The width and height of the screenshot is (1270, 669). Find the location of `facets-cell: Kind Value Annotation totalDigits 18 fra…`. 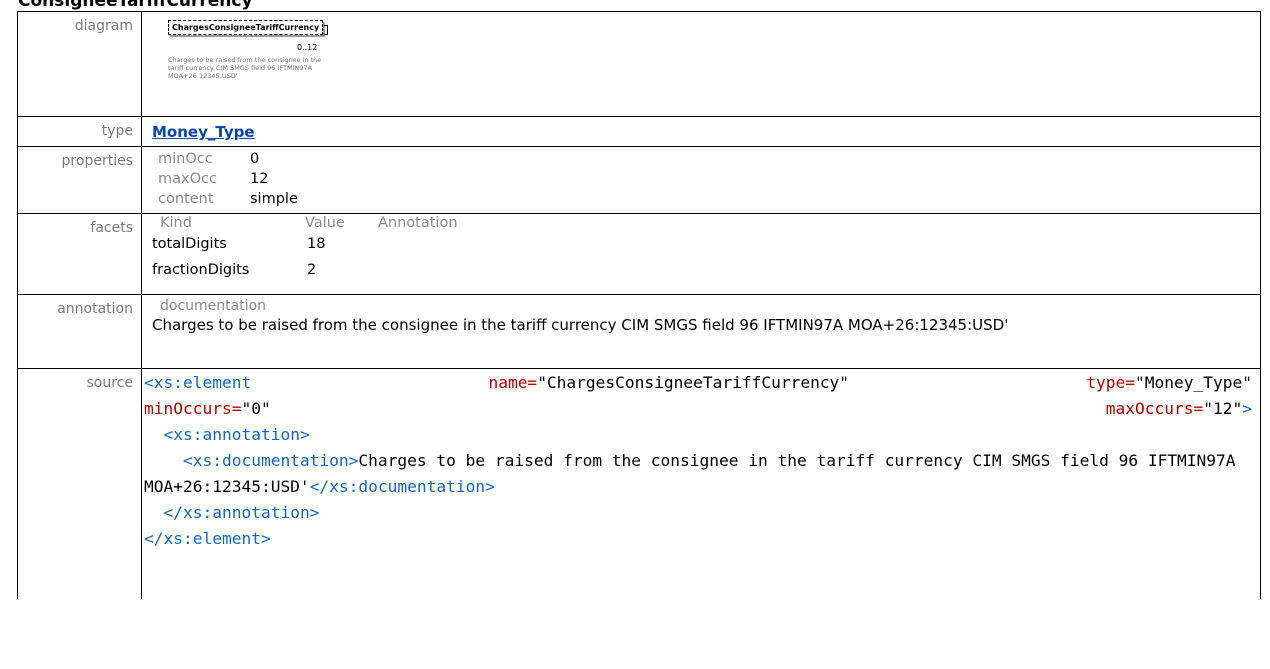

facets-cell: Kind Value Annotation totalDigits 18 fra… is located at coordinates (701, 254).